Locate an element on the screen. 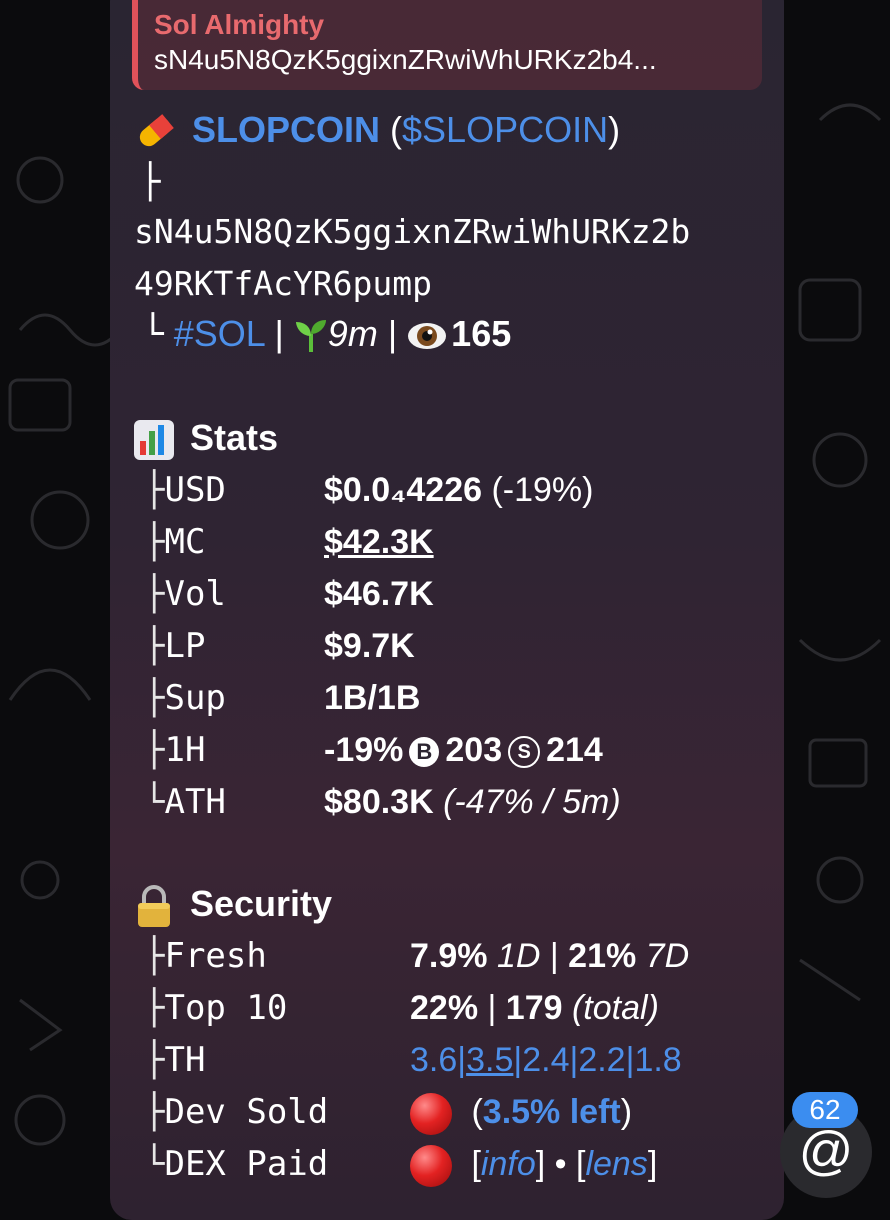  token-name-link: SLOPCOIN is located at coordinates (286, 129).